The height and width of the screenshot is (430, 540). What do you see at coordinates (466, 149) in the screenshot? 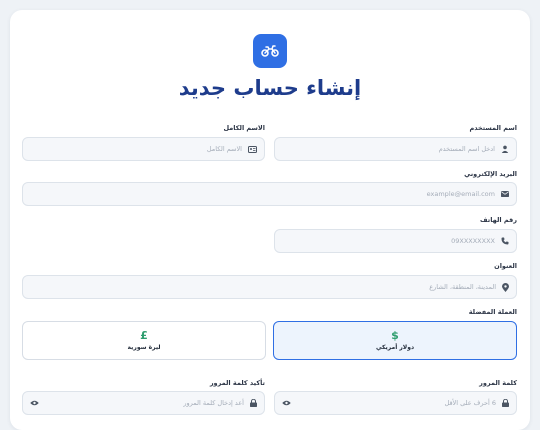
I see `username-placeholder: ادخل اسم المستخدم` at bounding box center [466, 149].